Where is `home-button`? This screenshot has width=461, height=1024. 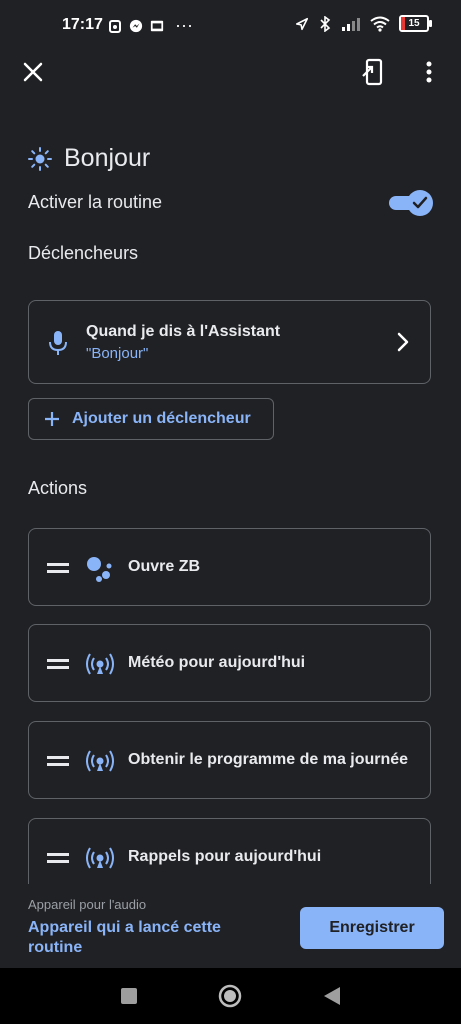
home-button is located at coordinates (230, 996).